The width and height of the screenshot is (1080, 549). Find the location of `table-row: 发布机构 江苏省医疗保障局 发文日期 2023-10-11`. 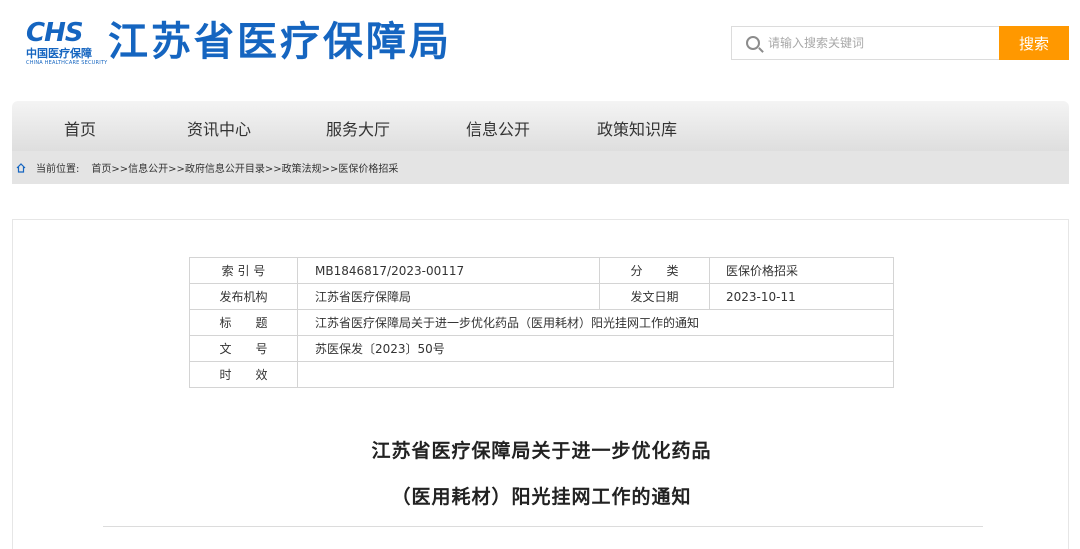

table-row: 发布机构 江苏省医疗保障局 发文日期 2023-10-11 is located at coordinates (541, 296).